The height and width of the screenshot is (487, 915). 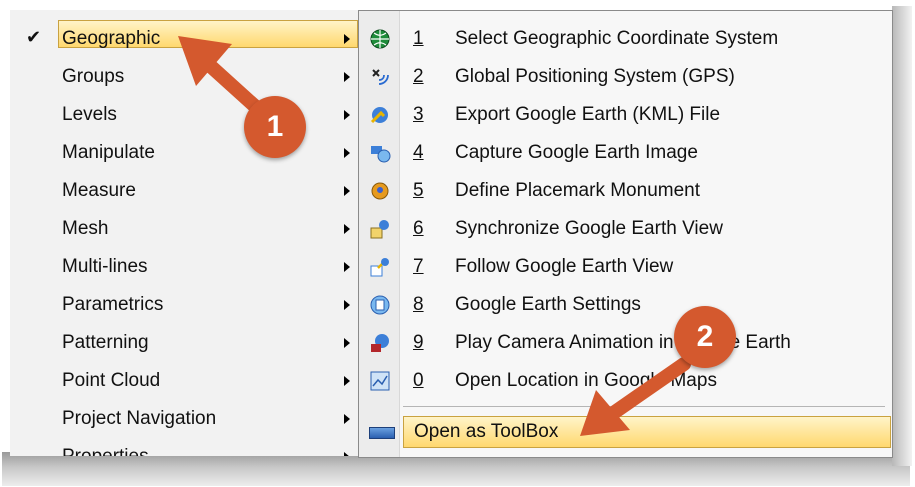 What do you see at coordinates (275, 127) in the screenshot?
I see `callout-badge-1: 1` at bounding box center [275, 127].